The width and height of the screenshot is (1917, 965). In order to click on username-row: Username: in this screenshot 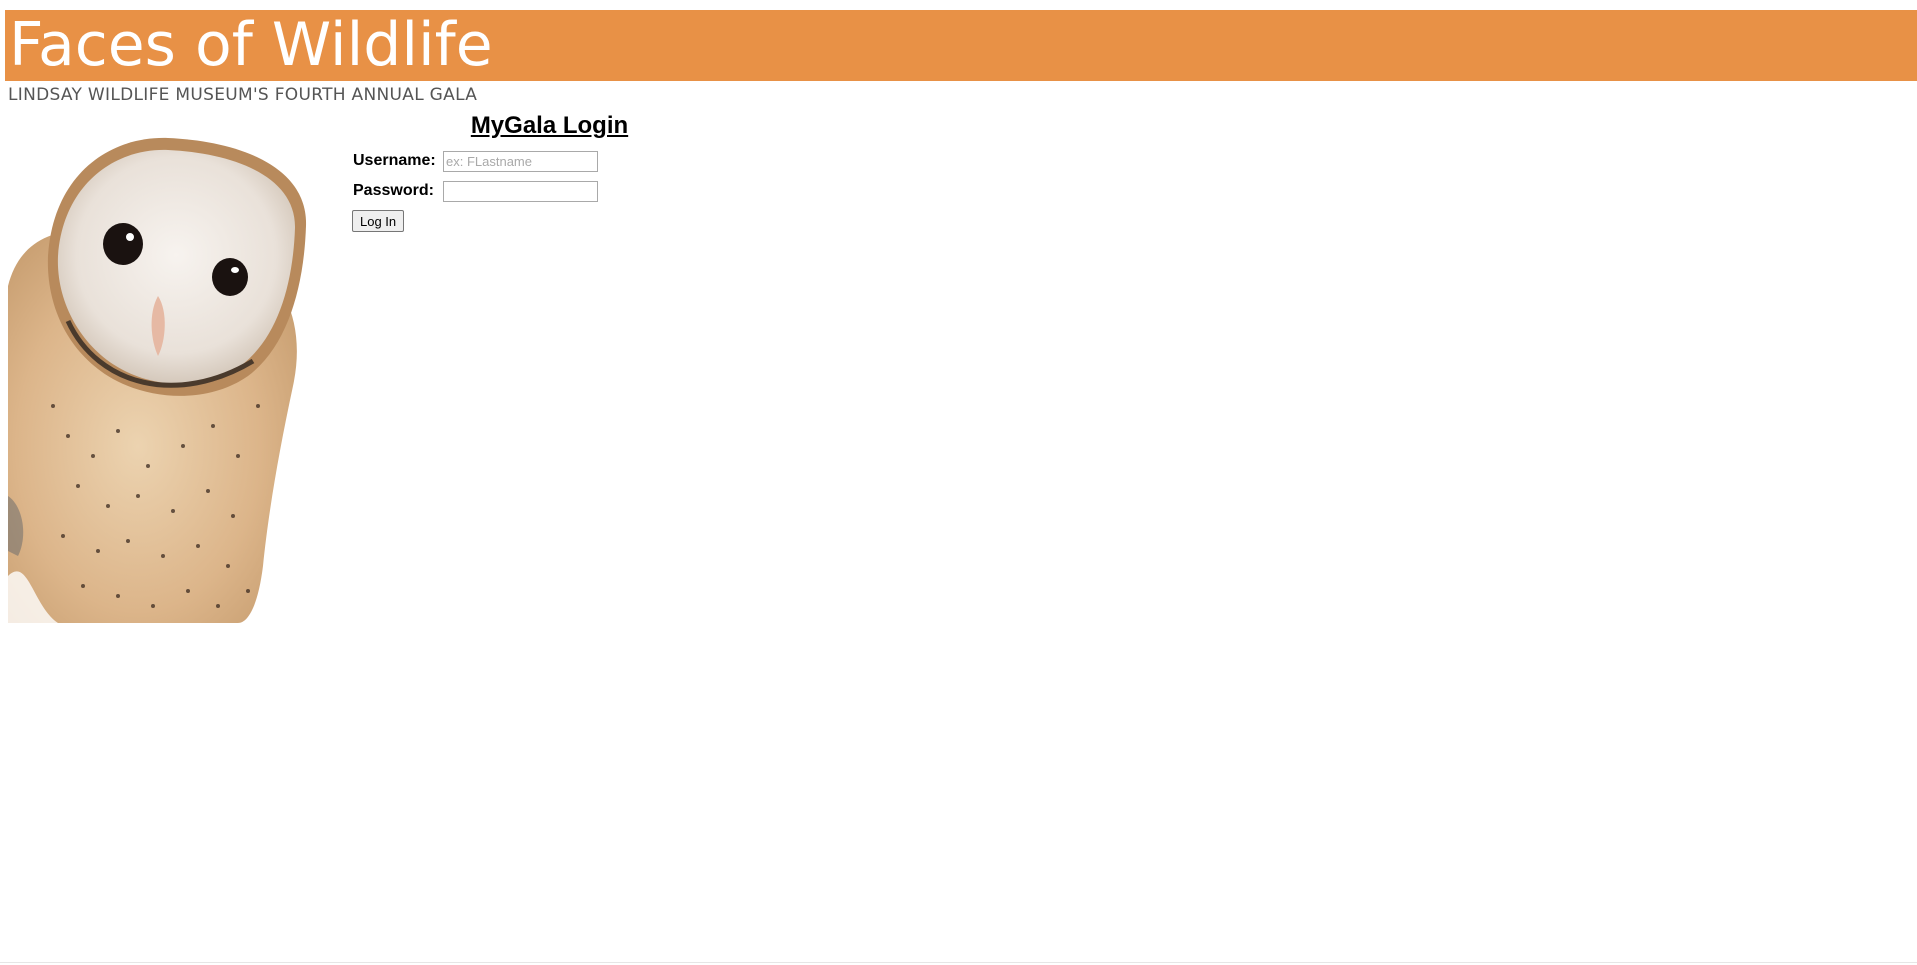, I will do `click(475, 161)`.